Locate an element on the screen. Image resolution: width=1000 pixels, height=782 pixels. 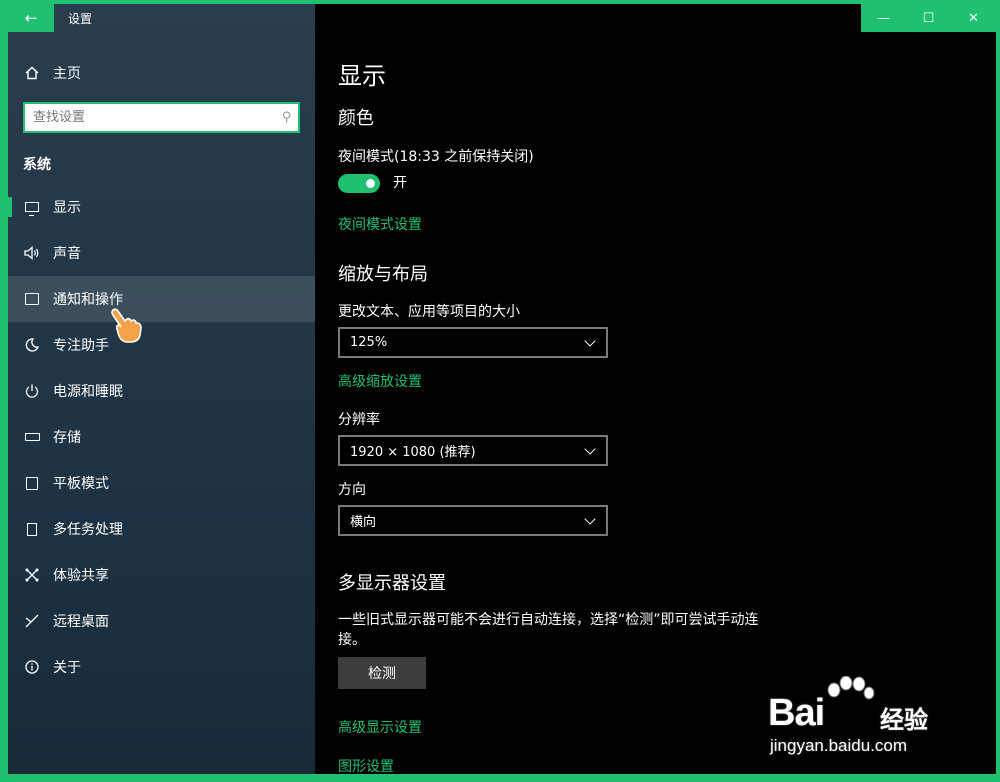
sidebar-item-label: 存储 is located at coordinates (67, 438).